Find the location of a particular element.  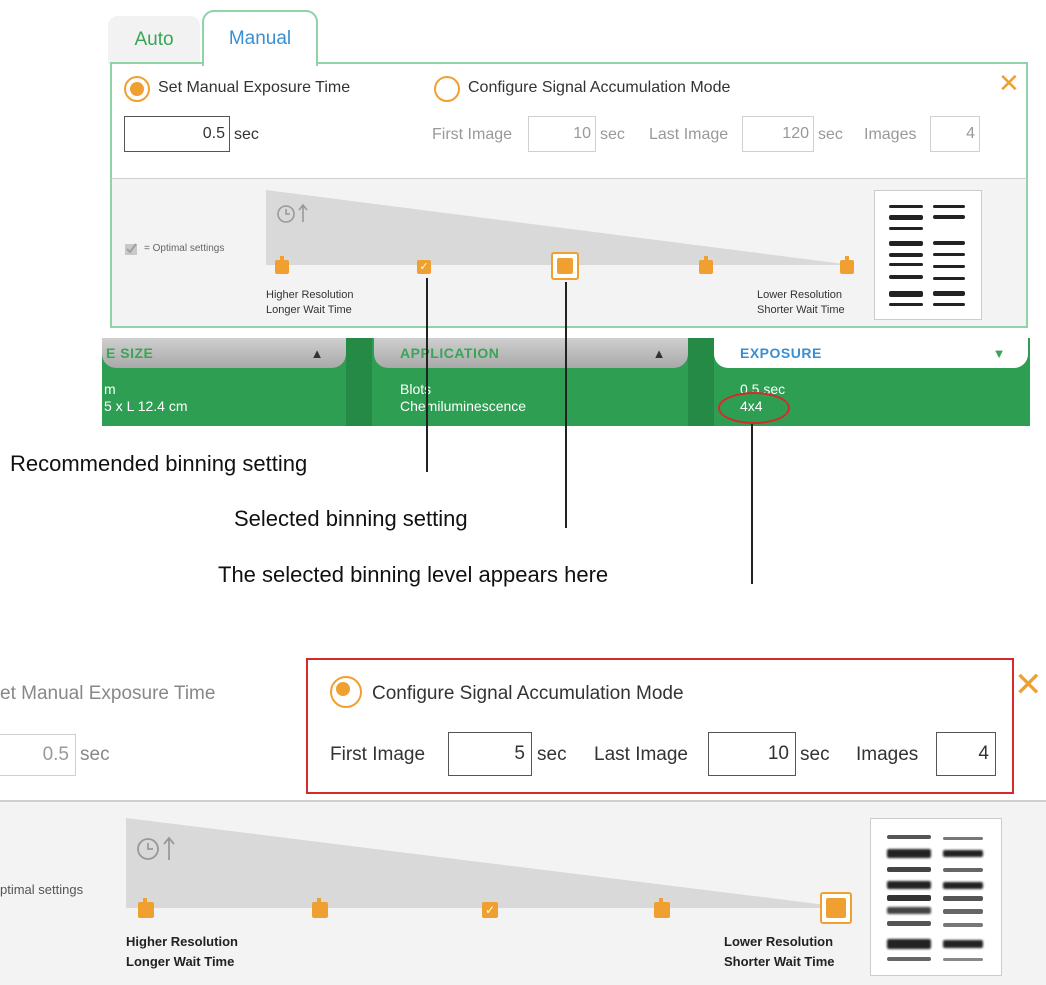

chevron-down-icon: ▼ is located at coordinates (999, 353).